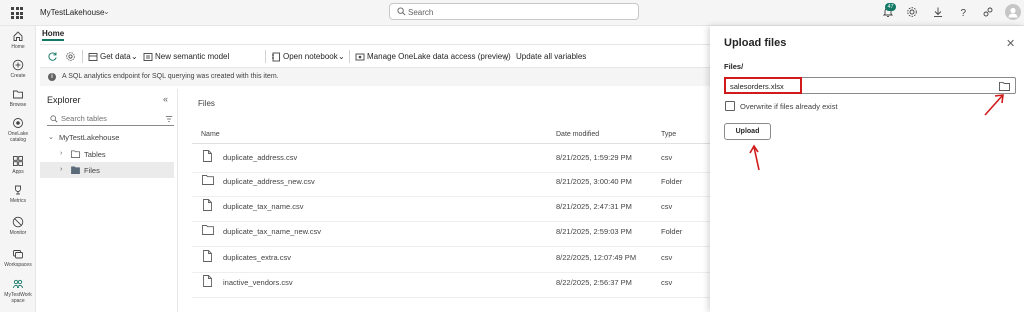  What do you see at coordinates (89, 137) in the screenshot?
I see `tree-label: MyTestLakehouse` at bounding box center [89, 137].